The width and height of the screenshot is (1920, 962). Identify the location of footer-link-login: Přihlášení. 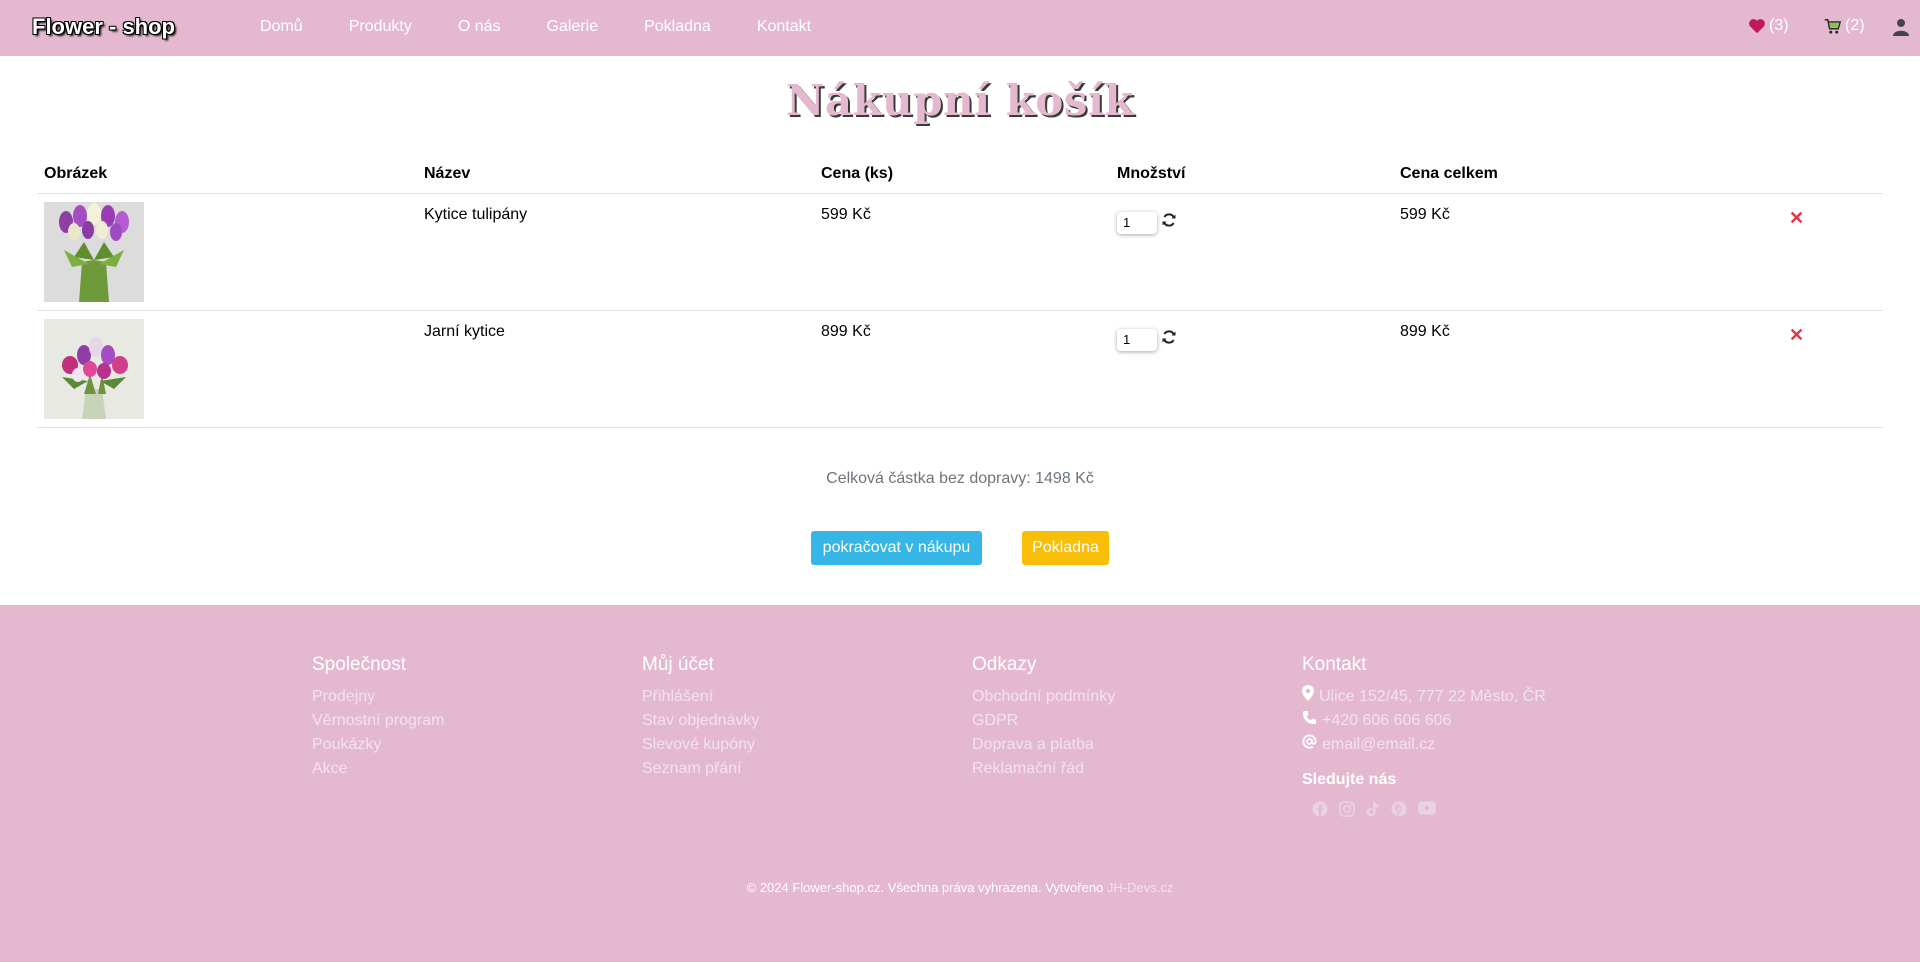
(700, 697).